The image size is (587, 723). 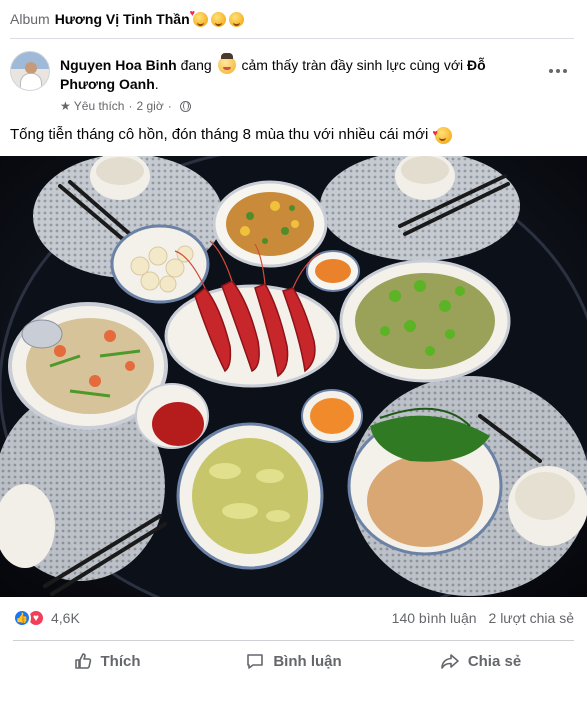 What do you see at coordinates (125, 106) in the screenshot?
I see `post-meta: ★ Yêu thích · 2 giờ ·` at bounding box center [125, 106].